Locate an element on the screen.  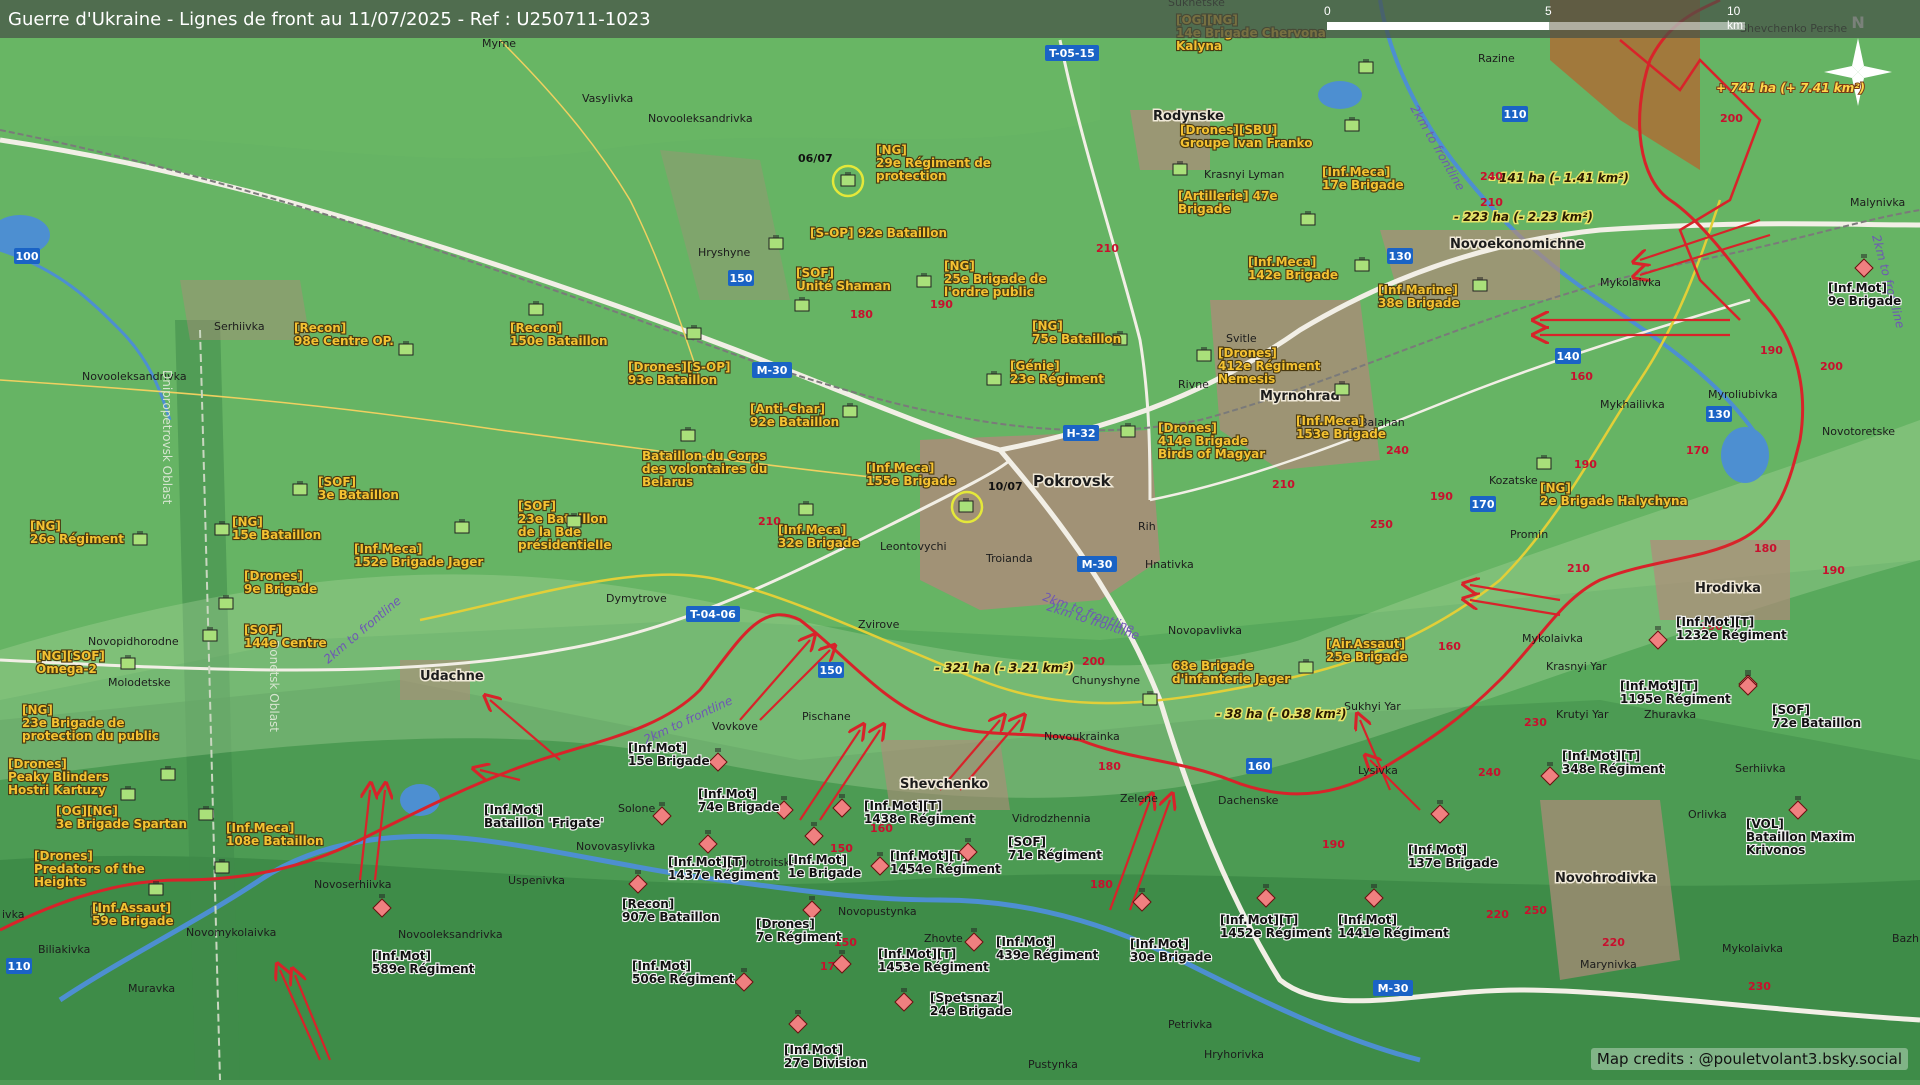
enemy-label-r11-l1: [Inf.Mot][T] is located at coordinates (707, 862).